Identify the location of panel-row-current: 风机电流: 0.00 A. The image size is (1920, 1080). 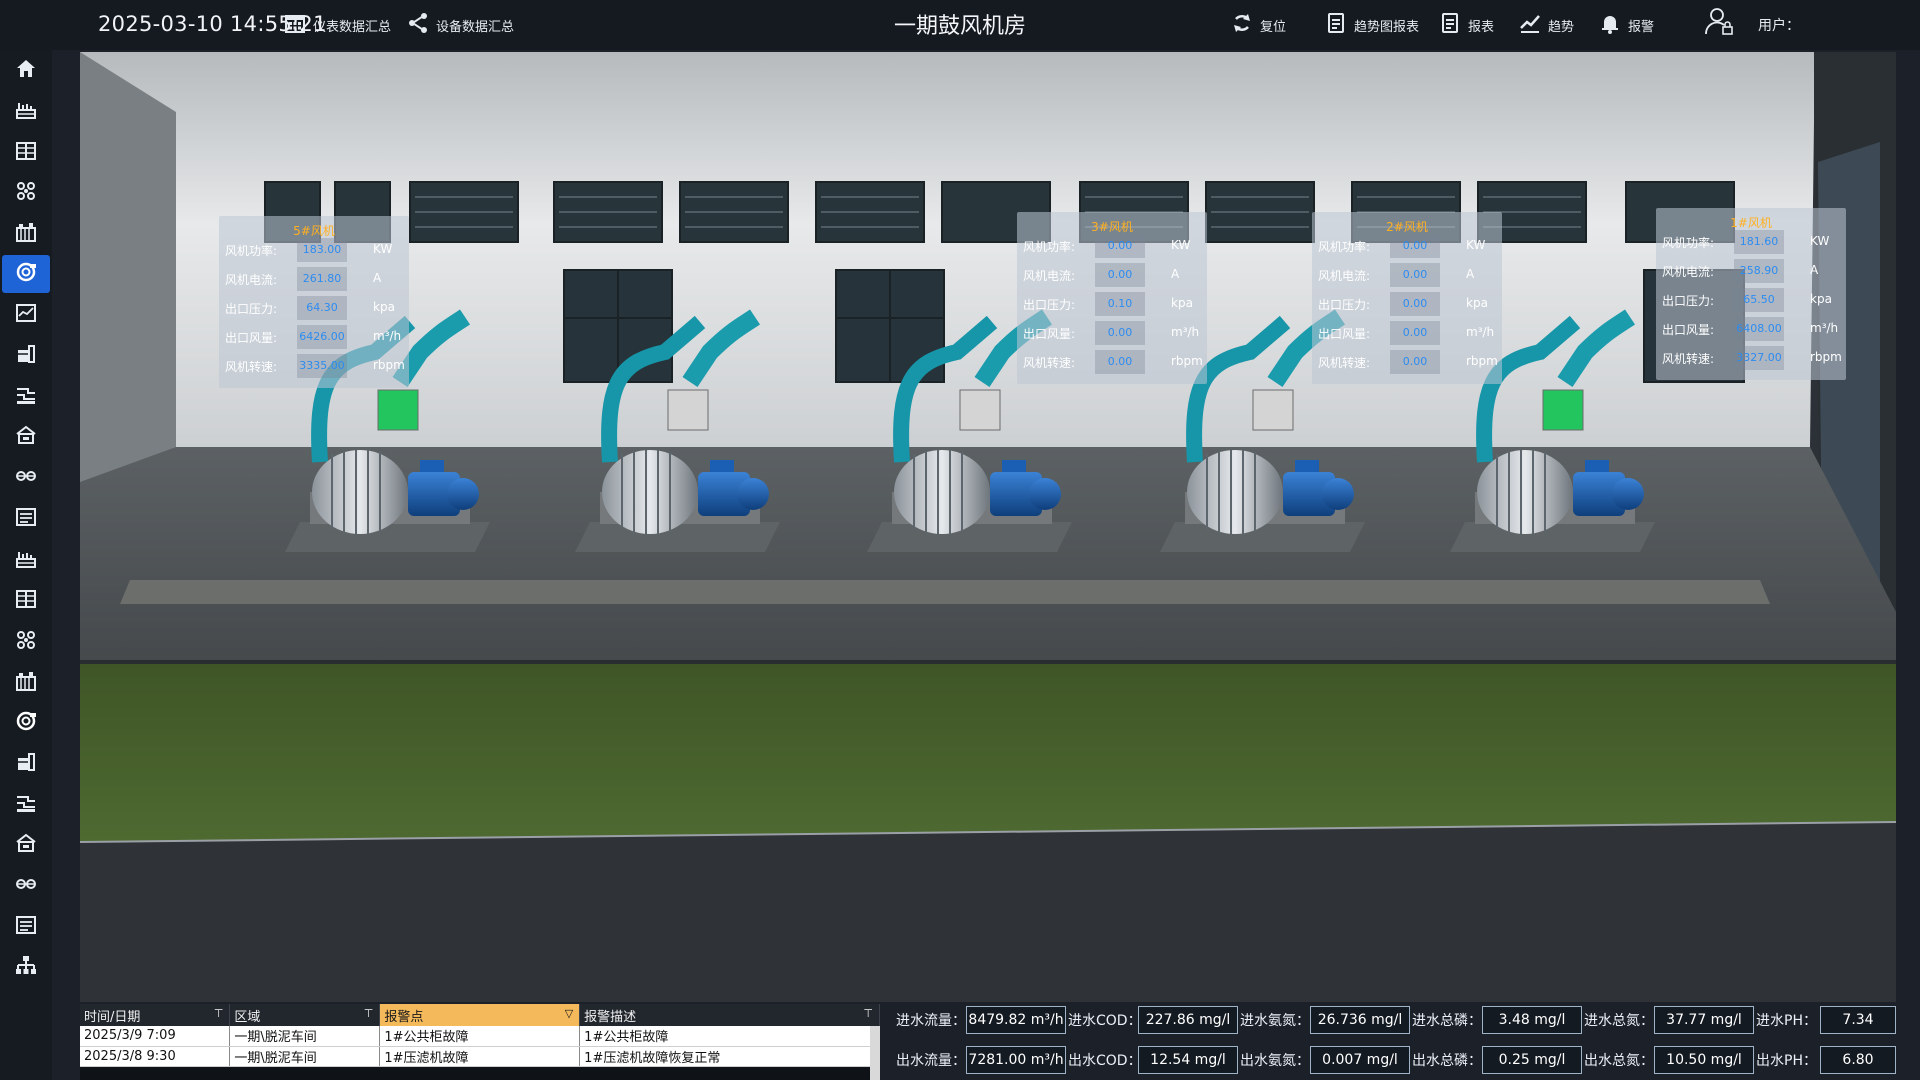
(1408, 275).